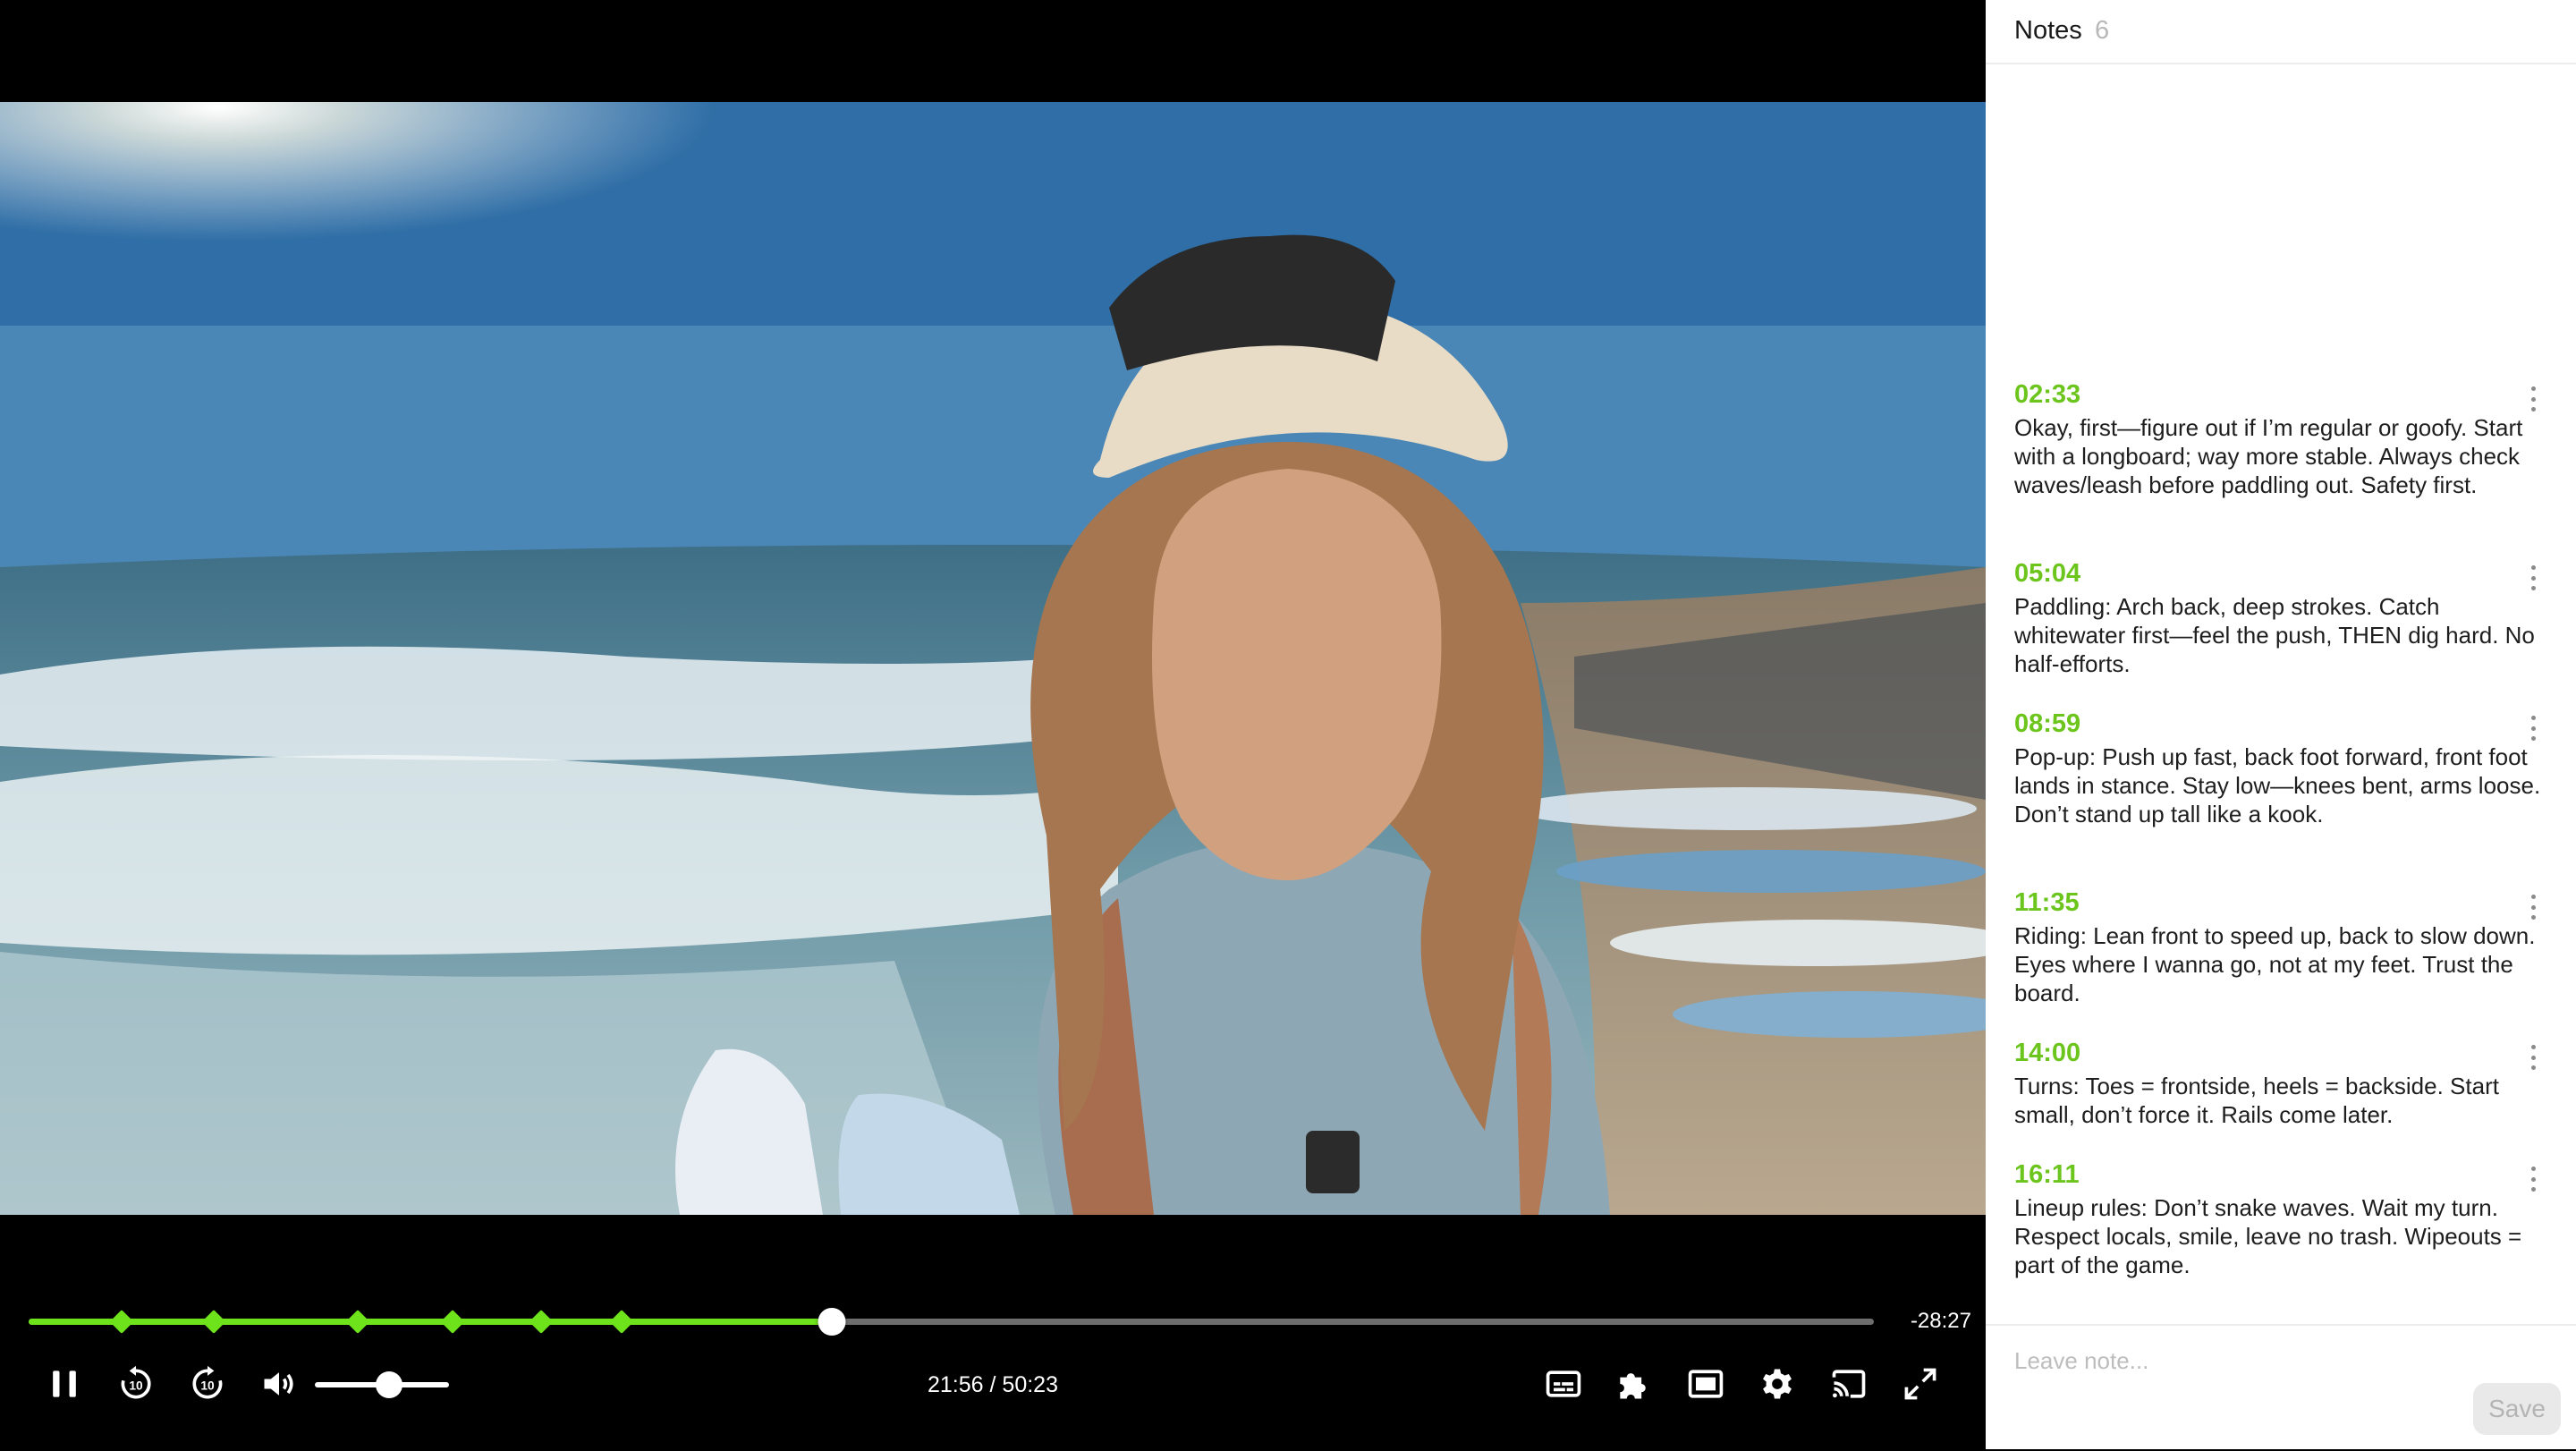 The height and width of the screenshot is (1451, 2576). What do you see at coordinates (2281, 1387) in the screenshot?
I see `note-composer: Save` at bounding box center [2281, 1387].